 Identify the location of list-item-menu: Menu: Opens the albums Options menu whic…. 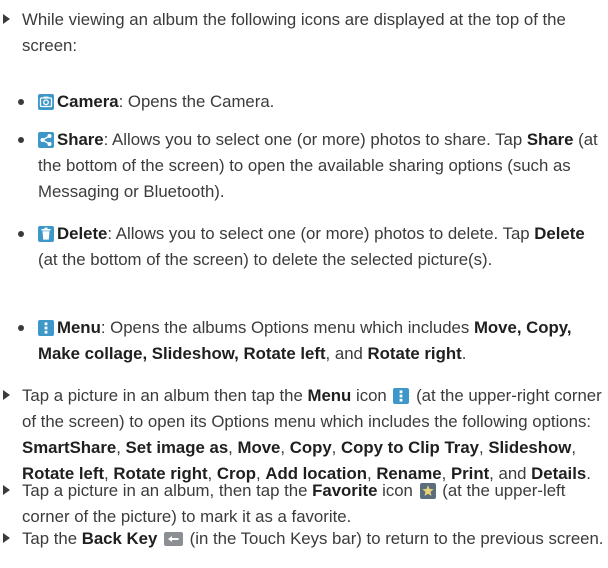
(303, 341).